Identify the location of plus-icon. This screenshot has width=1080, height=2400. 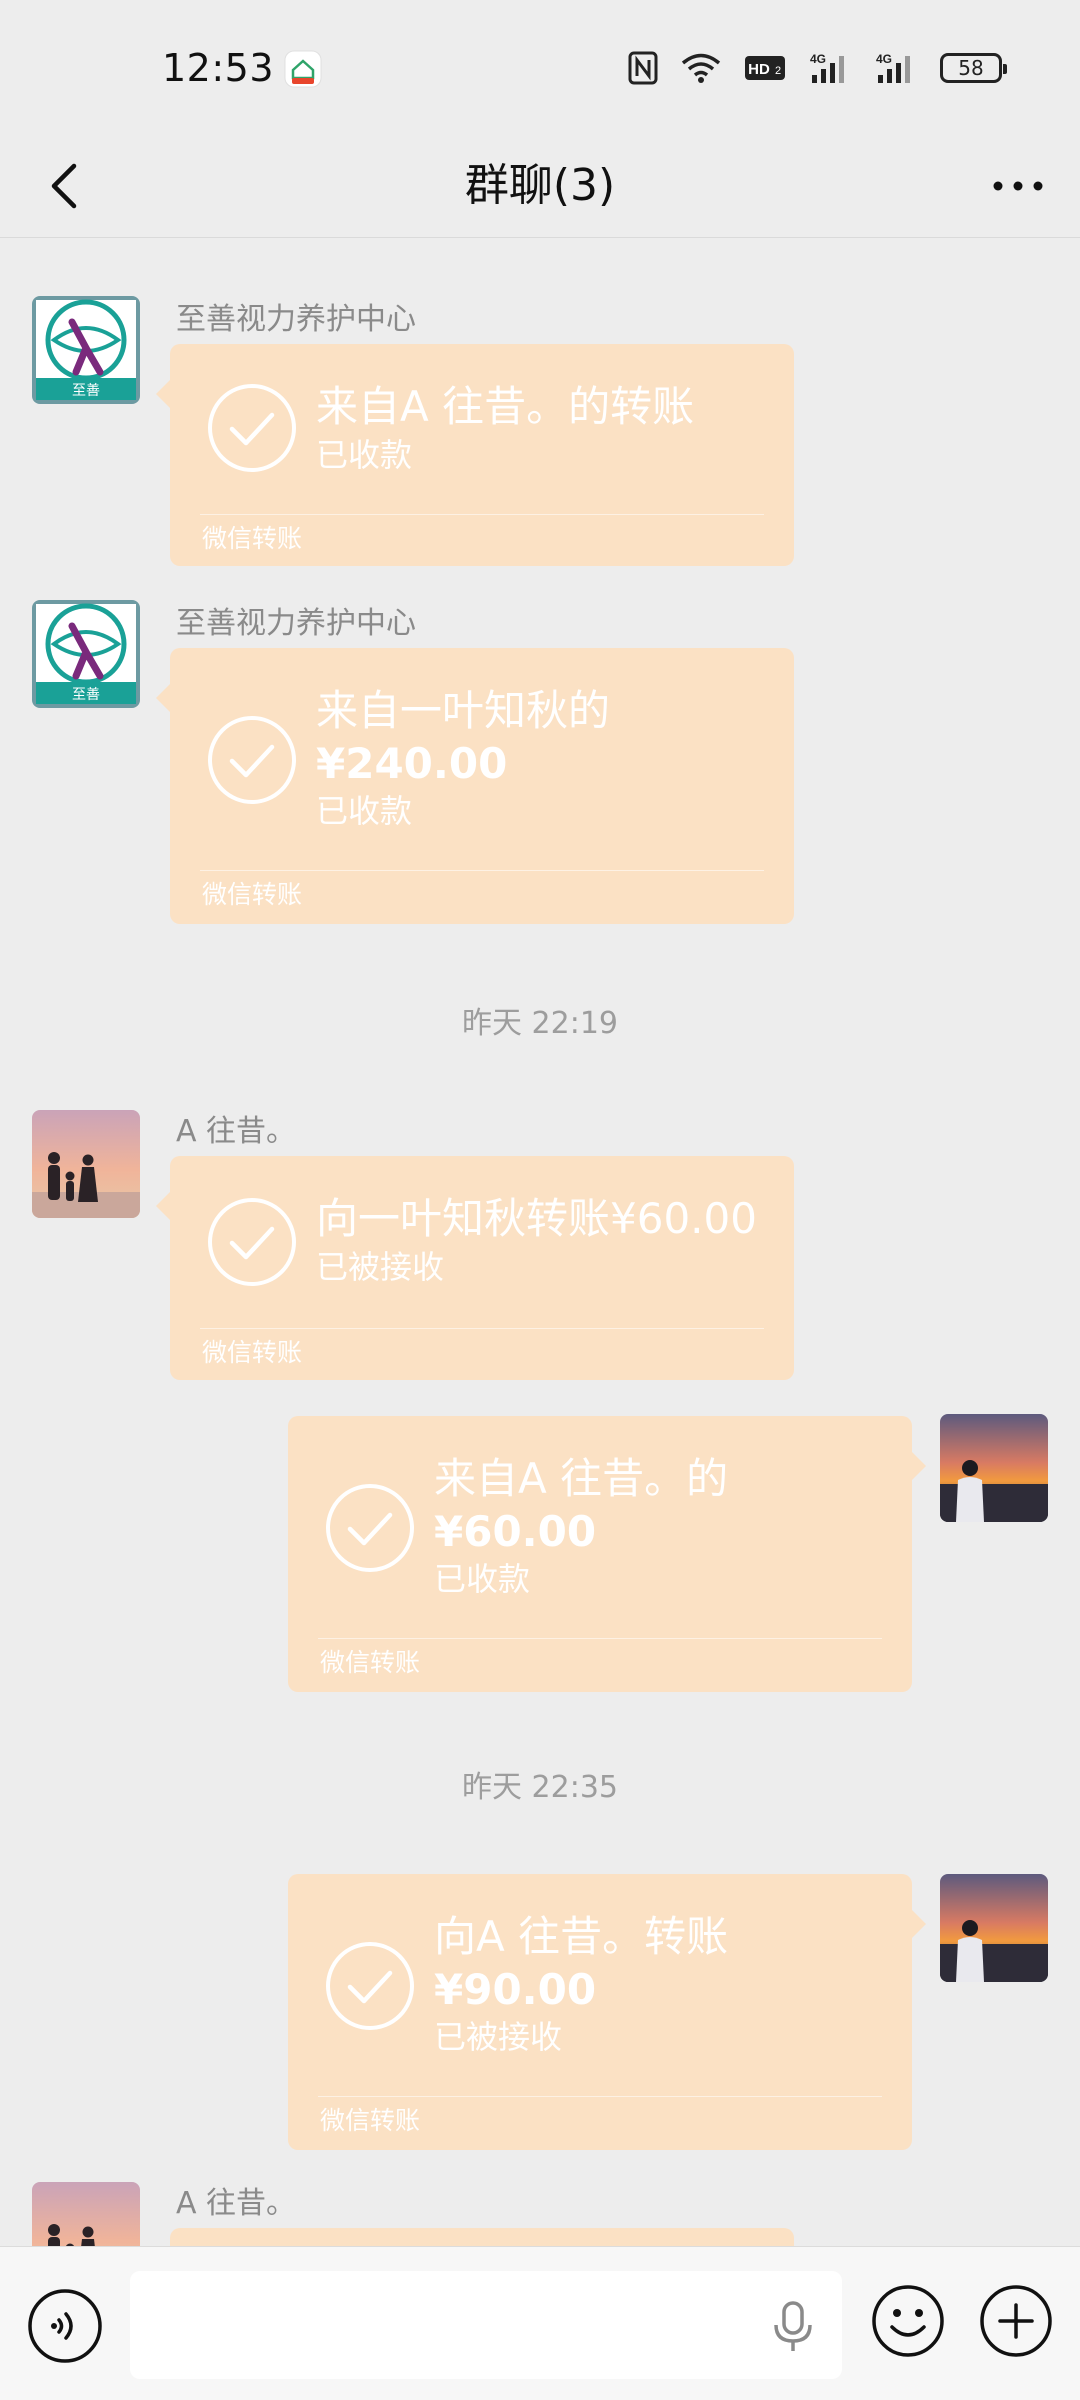
(1016, 2321).